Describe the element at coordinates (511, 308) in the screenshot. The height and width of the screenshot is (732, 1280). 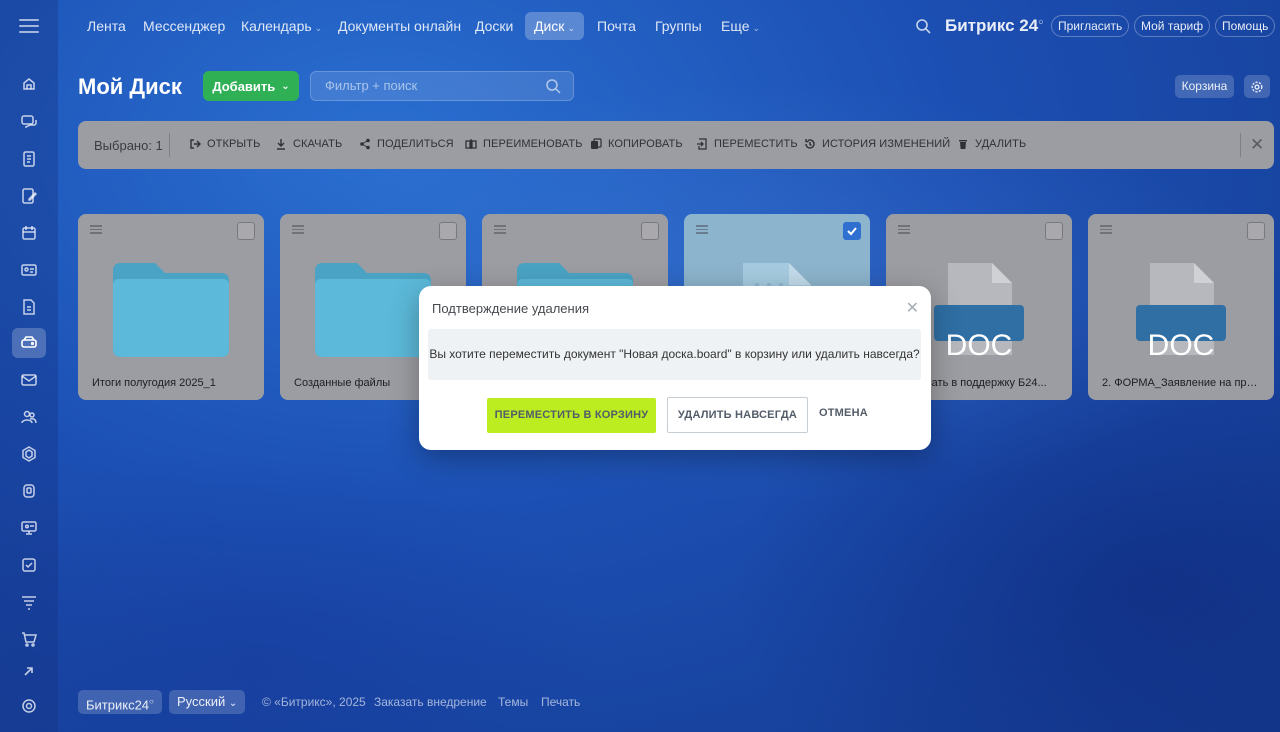
I see `dialog-title: Подтверждение удаления` at that location.